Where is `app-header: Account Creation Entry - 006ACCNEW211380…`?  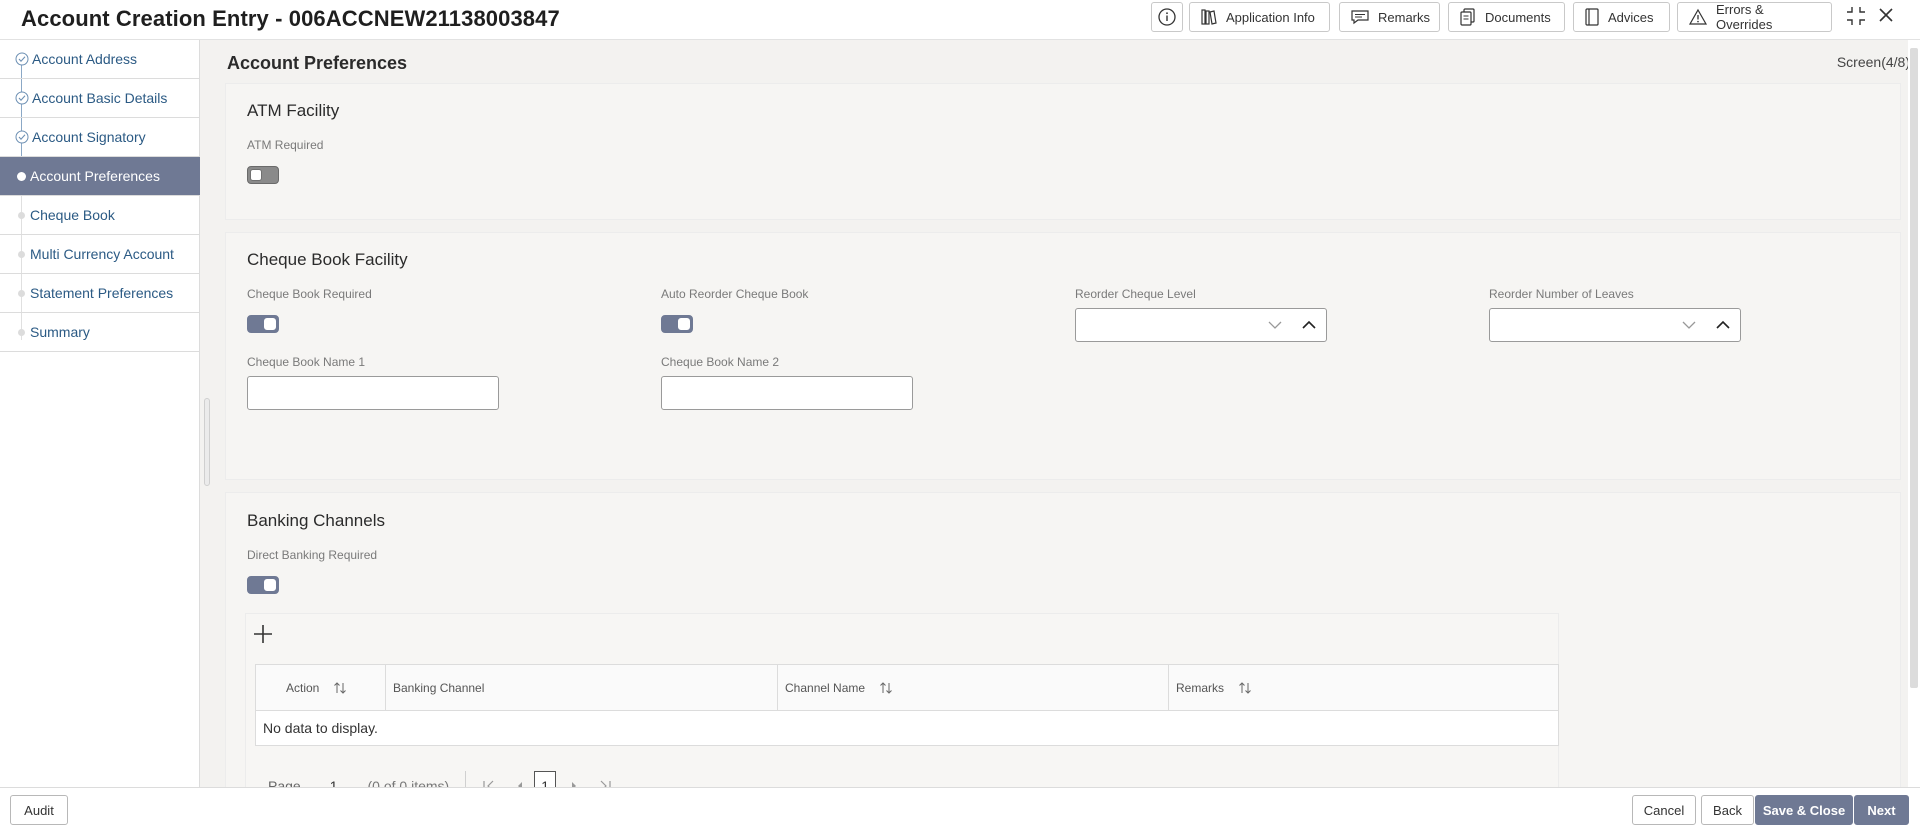
app-header: Account Creation Entry - 006ACCNEW211380… is located at coordinates (960, 20).